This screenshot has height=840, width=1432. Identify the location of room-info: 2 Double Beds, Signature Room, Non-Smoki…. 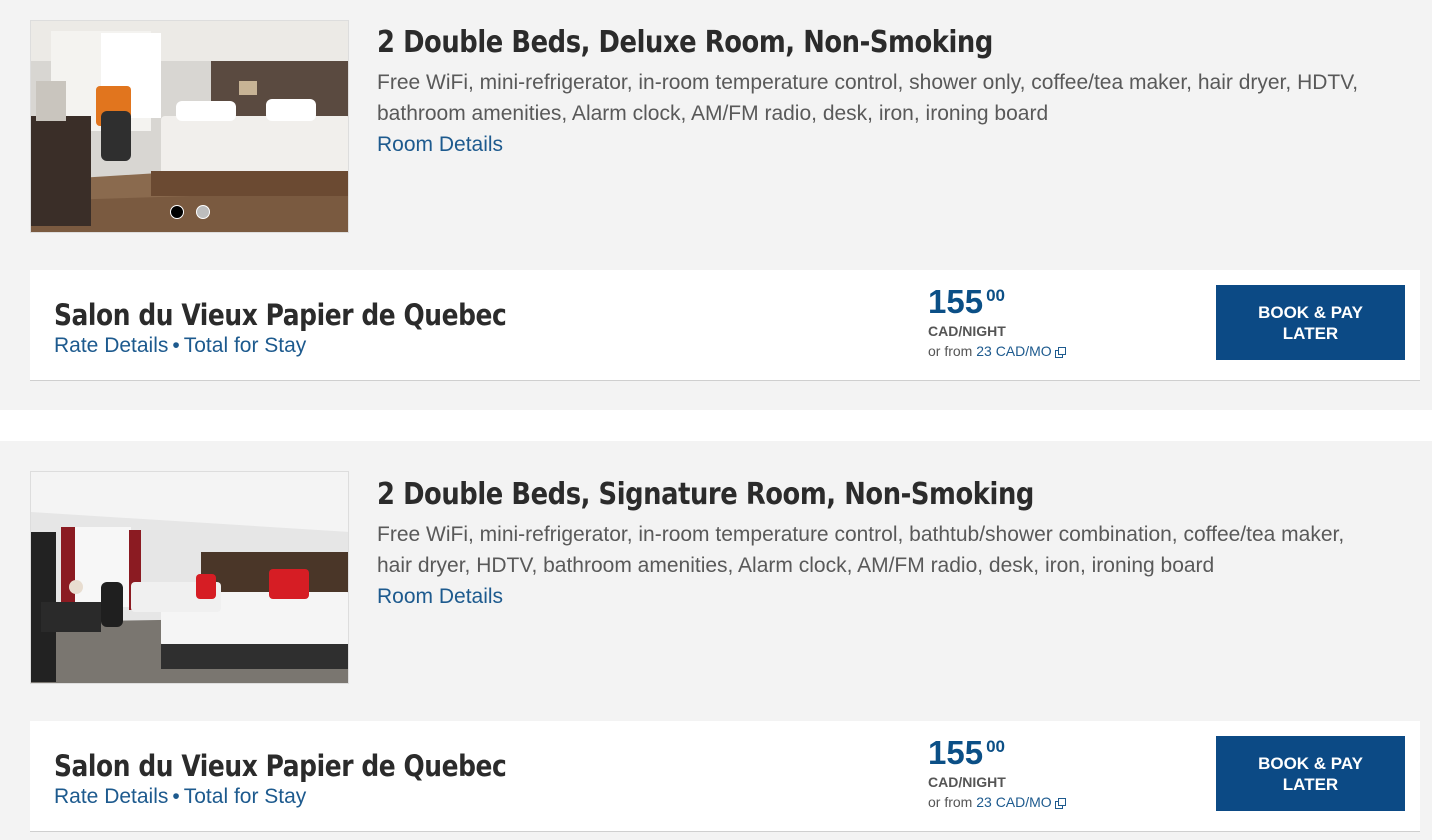
(877, 544).